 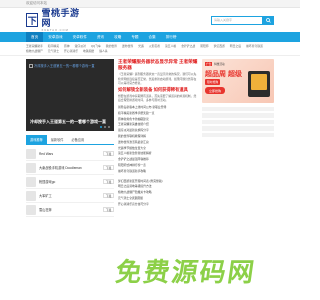 I want to click on tag-link: 我的世界, so click(x=111, y=46).